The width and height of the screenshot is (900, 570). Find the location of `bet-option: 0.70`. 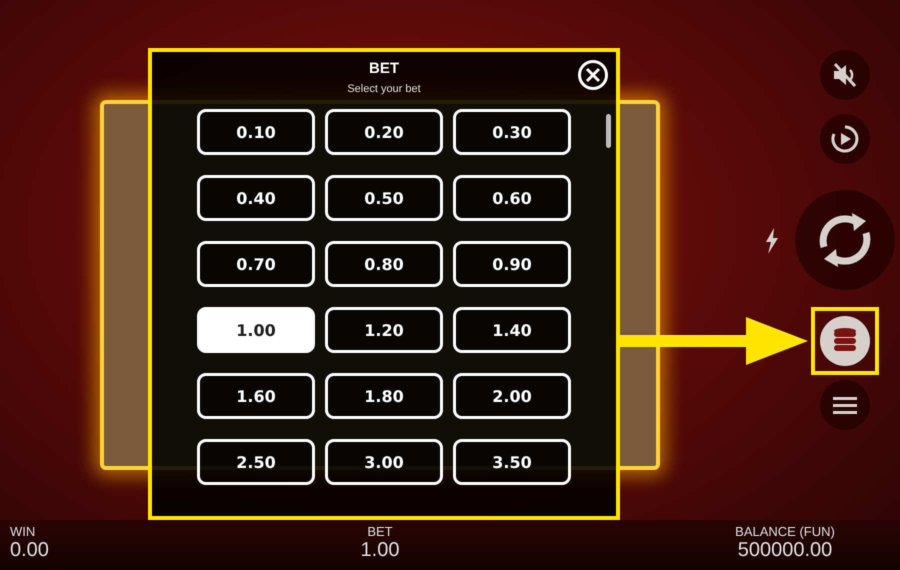

bet-option: 0.70 is located at coordinates (256, 264).